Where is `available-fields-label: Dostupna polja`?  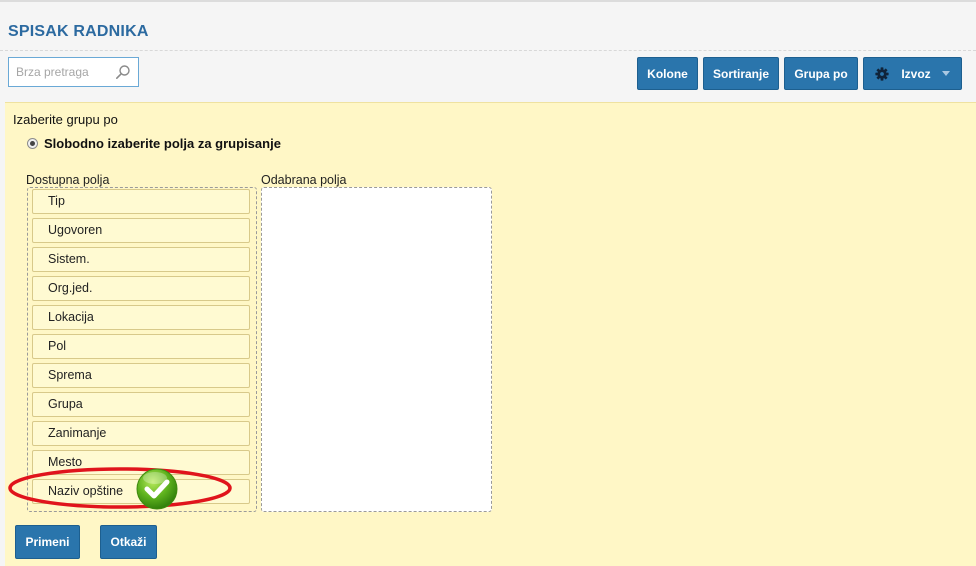 available-fields-label: Dostupna polja is located at coordinates (68, 180).